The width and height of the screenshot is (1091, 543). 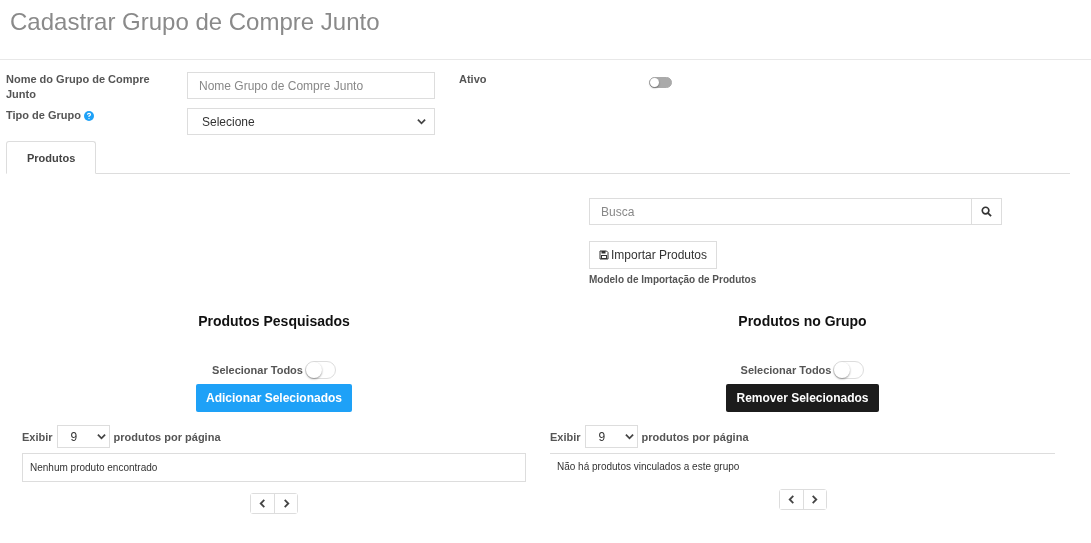 I want to click on group-name-input: Nome Grupo de Compre Junto, so click(x=311, y=85).